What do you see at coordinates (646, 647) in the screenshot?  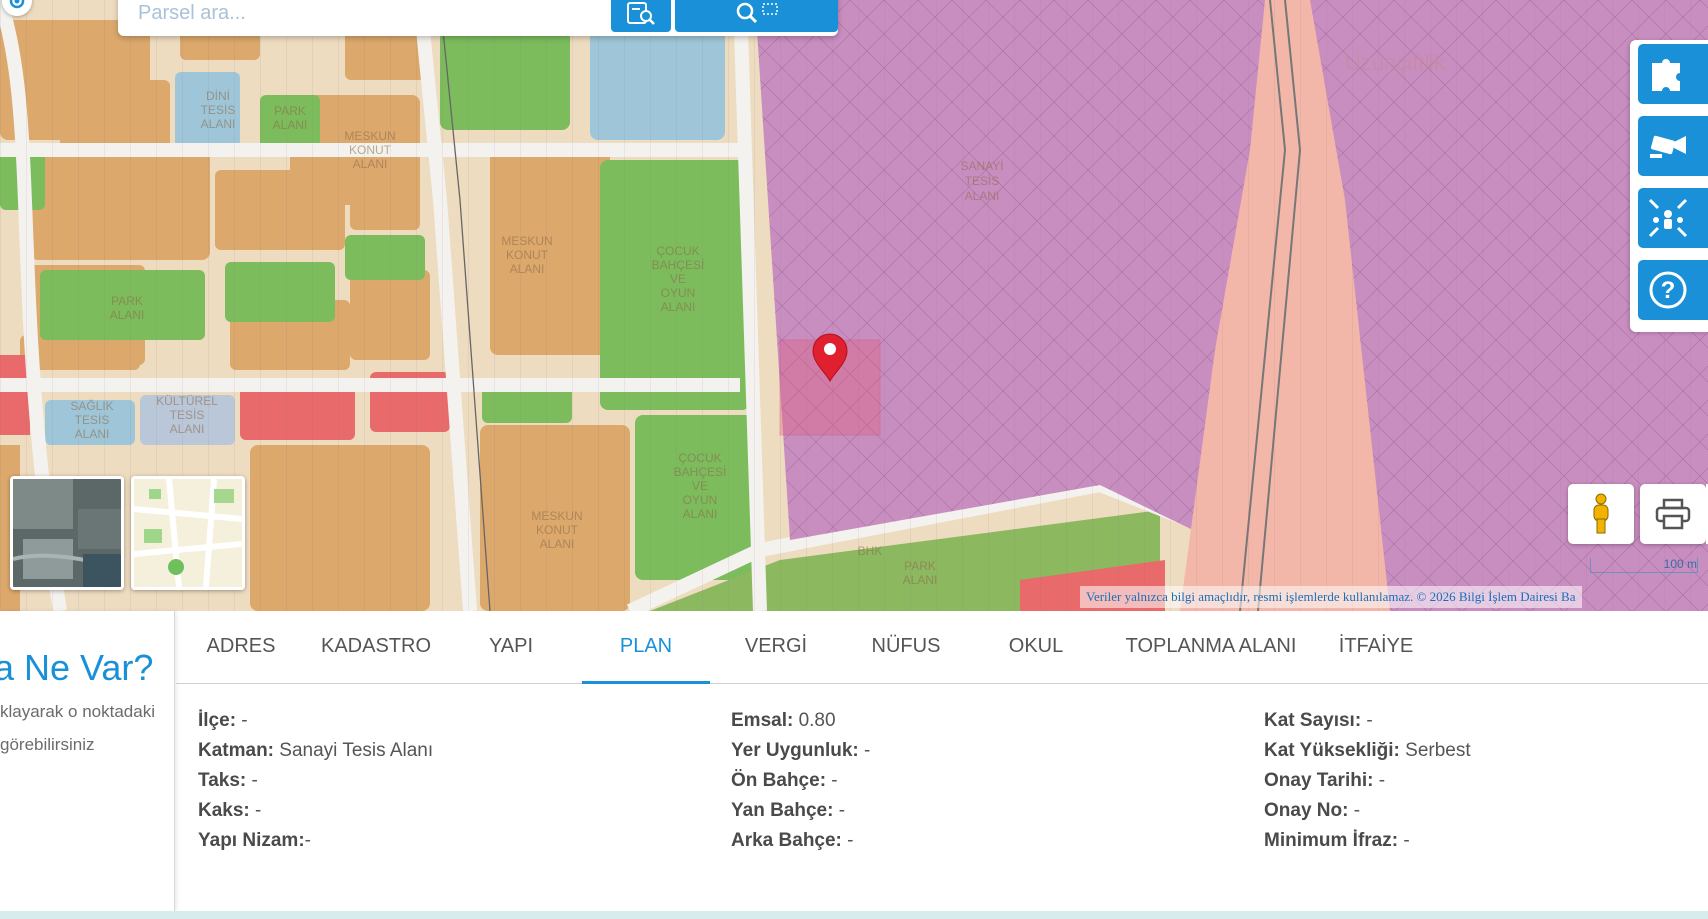 I see `tab-plan: PLAN` at bounding box center [646, 647].